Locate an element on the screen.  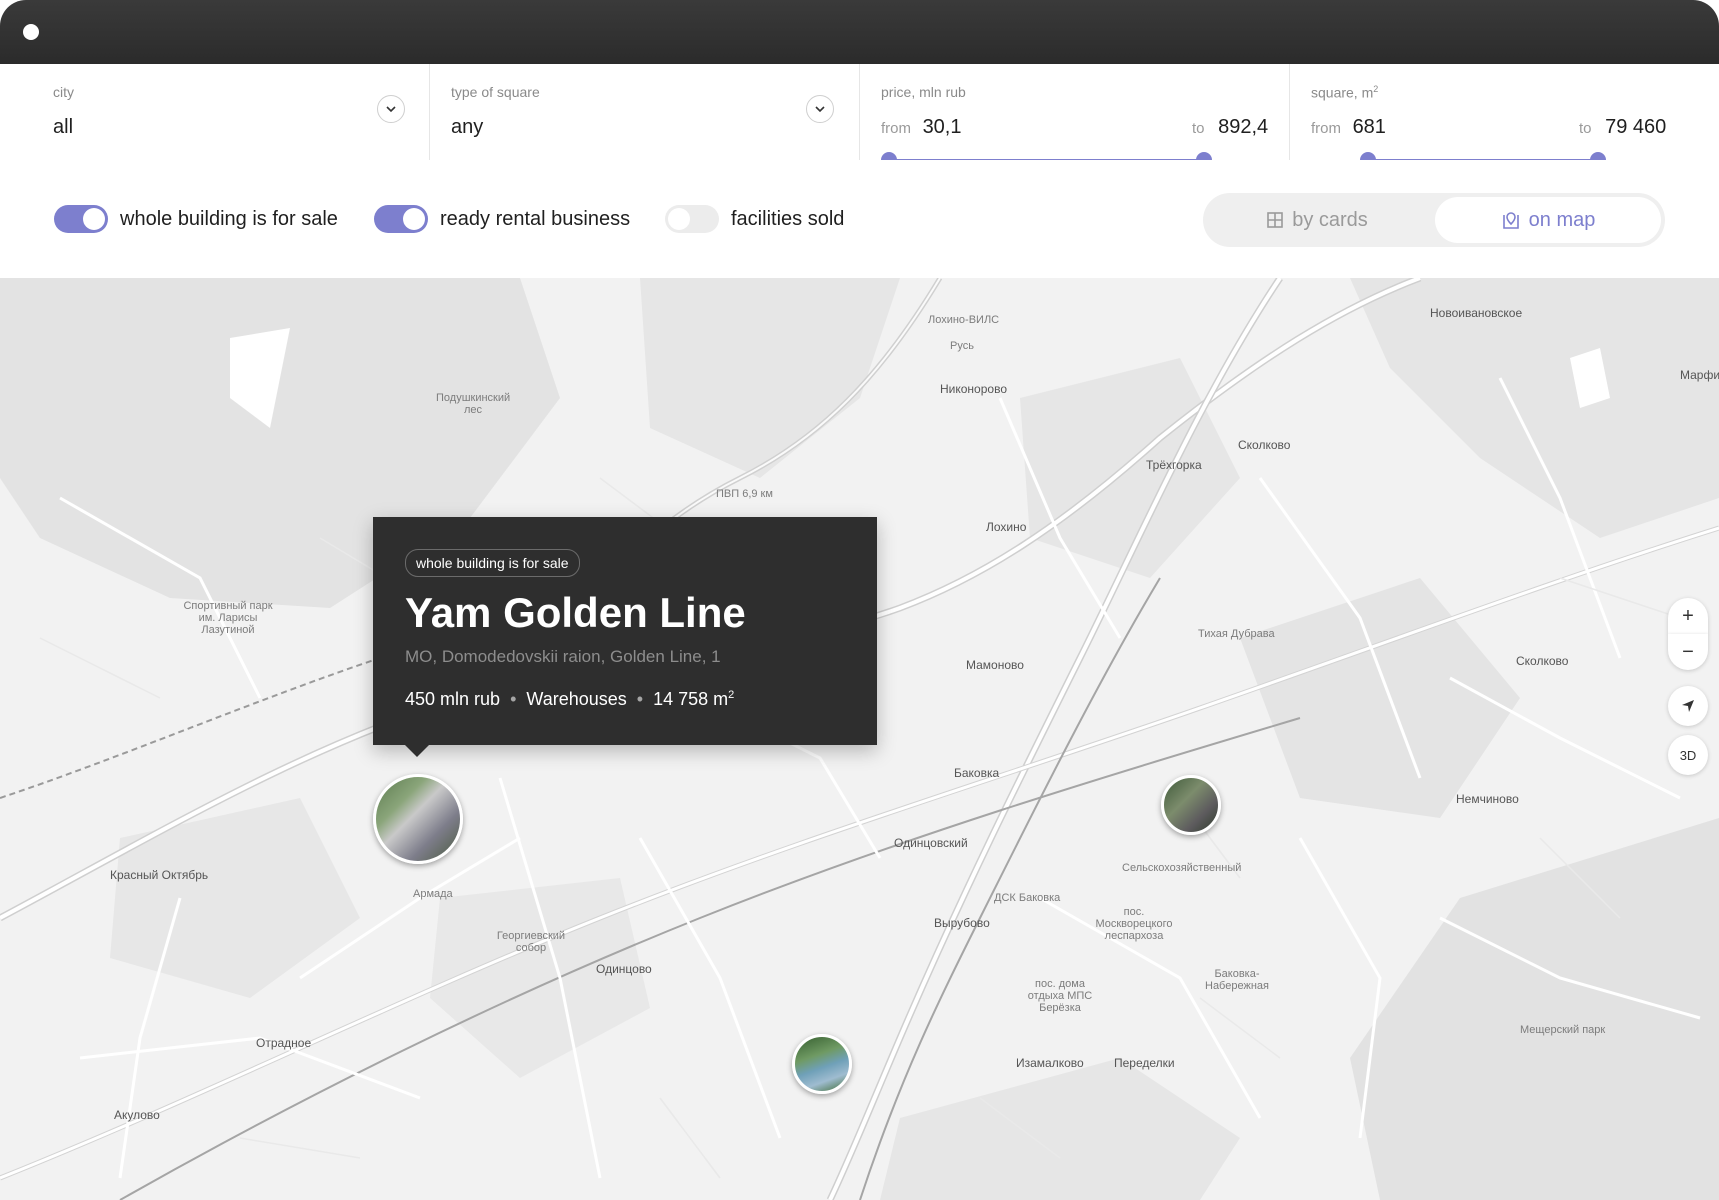
locate-button is located at coordinates (1688, 706).